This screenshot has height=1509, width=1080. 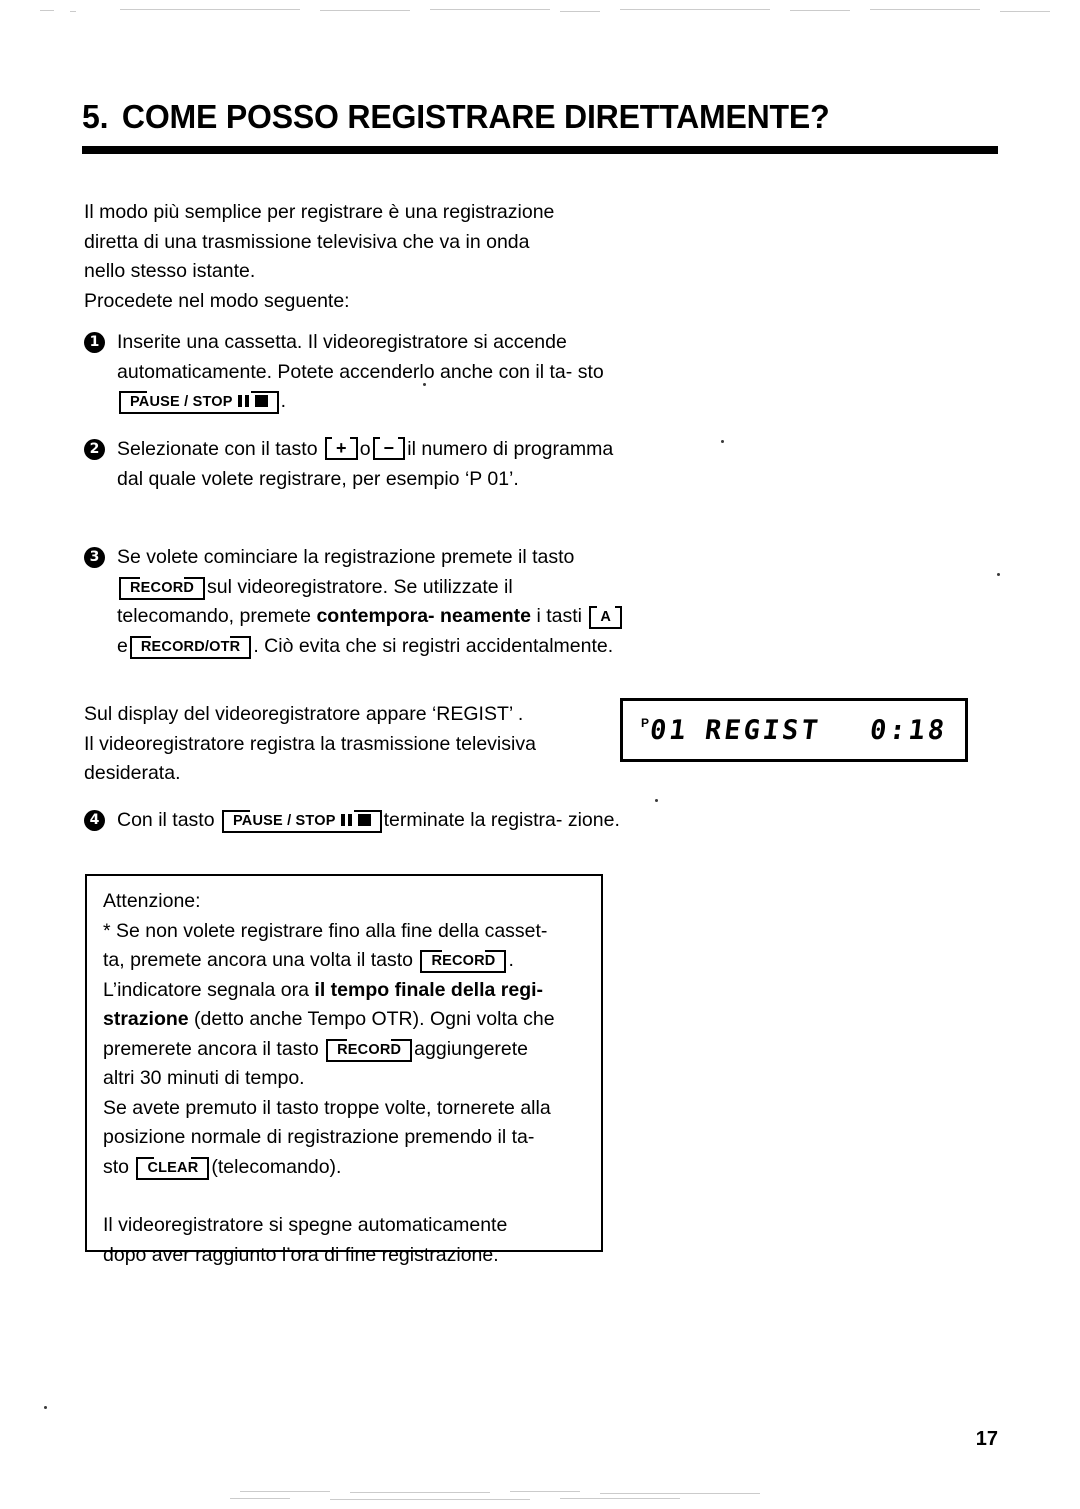 I want to click on plus-icon: +, so click(x=341, y=448).